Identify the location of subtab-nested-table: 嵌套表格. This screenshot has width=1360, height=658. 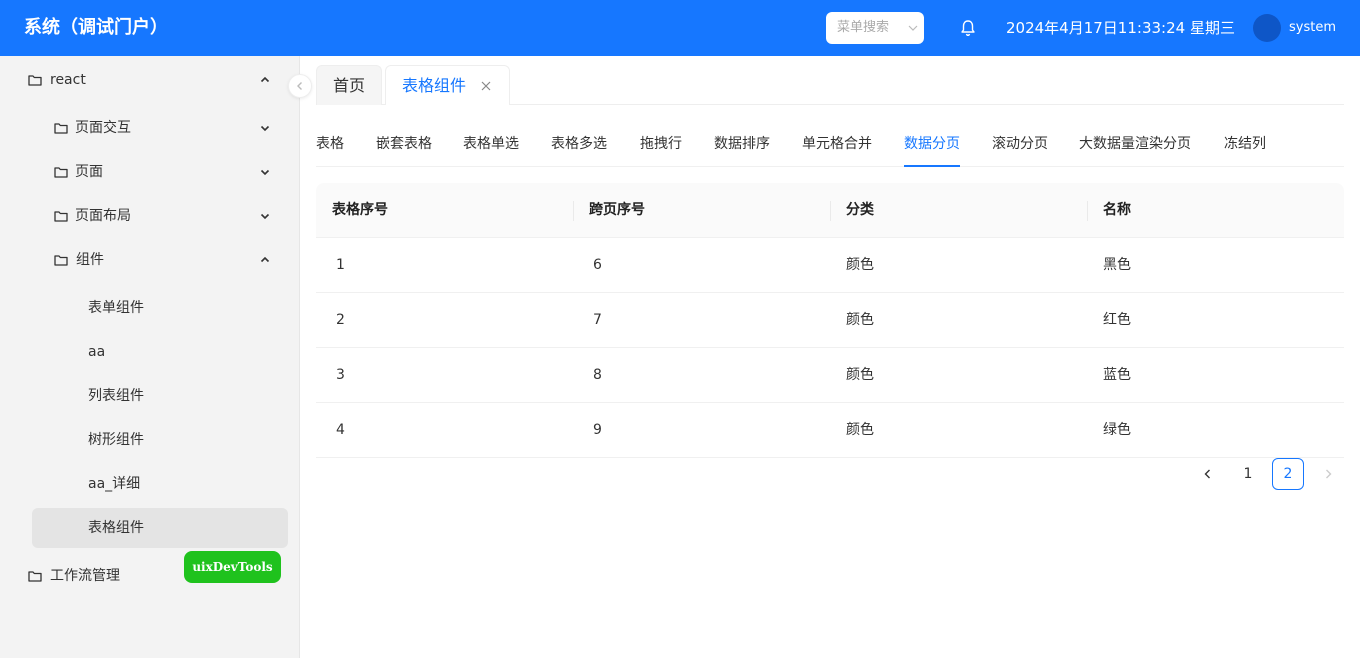
(404, 144).